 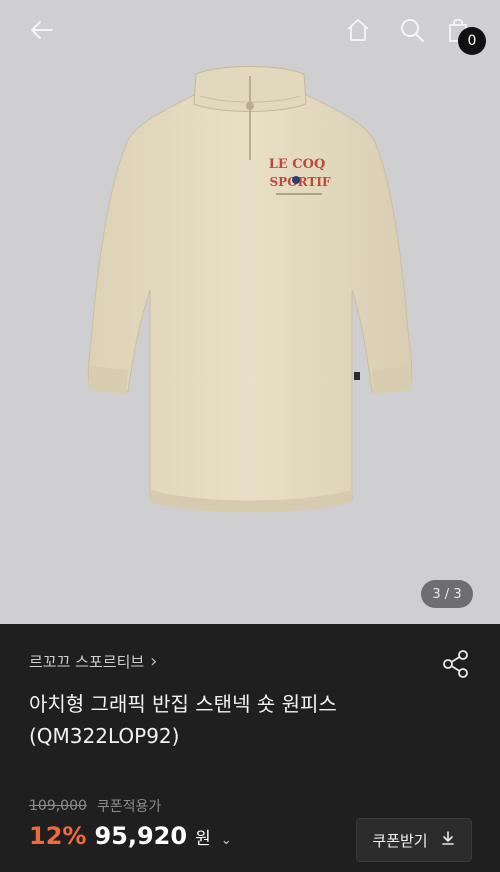 What do you see at coordinates (297, 164) in the screenshot?
I see `print-line-1: LE COQ` at bounding box center [297, 164].